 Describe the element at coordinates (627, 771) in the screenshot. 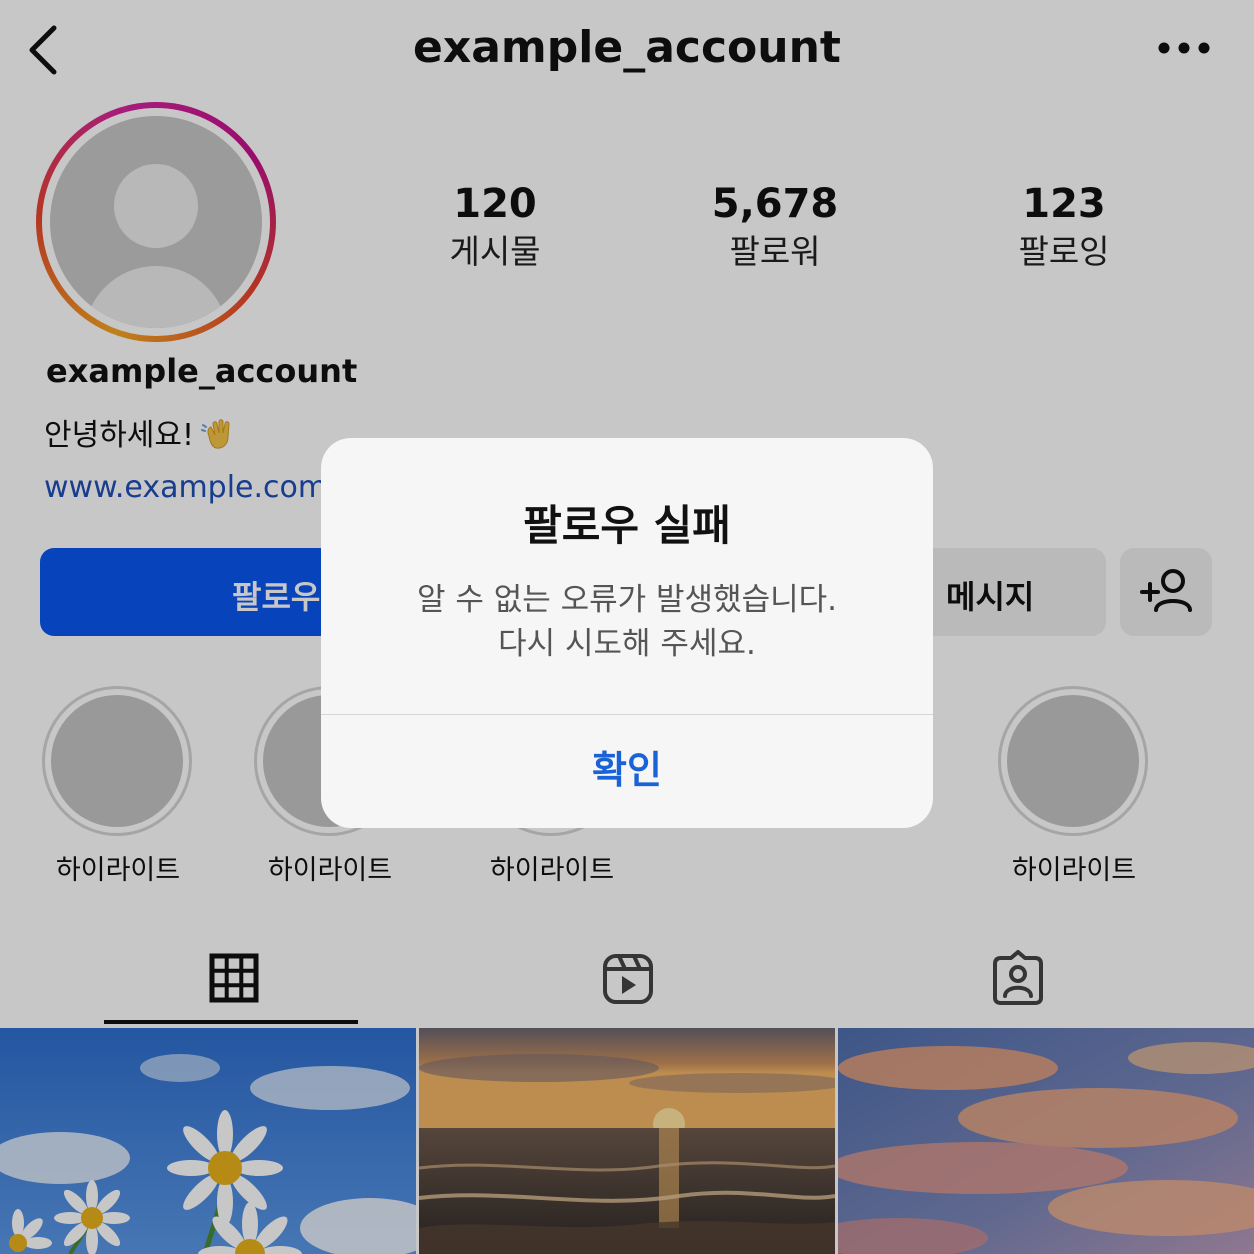

I see `confirm-button: 확인` at that location.